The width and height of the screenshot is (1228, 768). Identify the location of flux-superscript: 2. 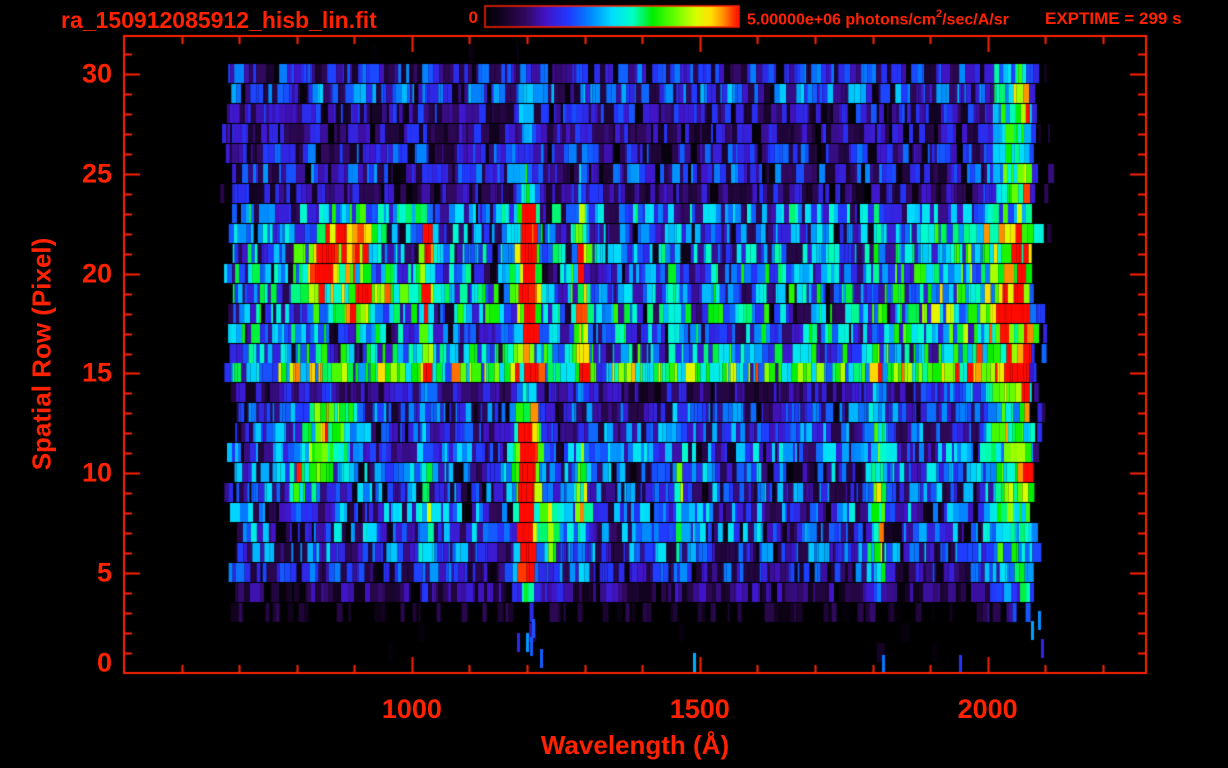
(939, 14).